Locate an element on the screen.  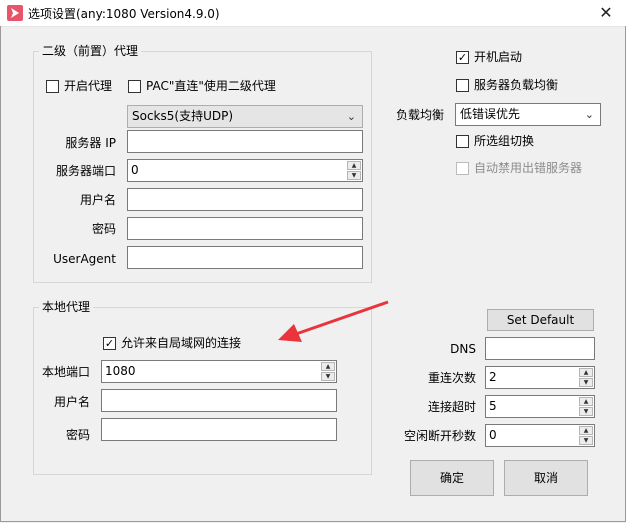
local-port-spin-buttons: ▲ ▼ is located at coordinates (328, 371).